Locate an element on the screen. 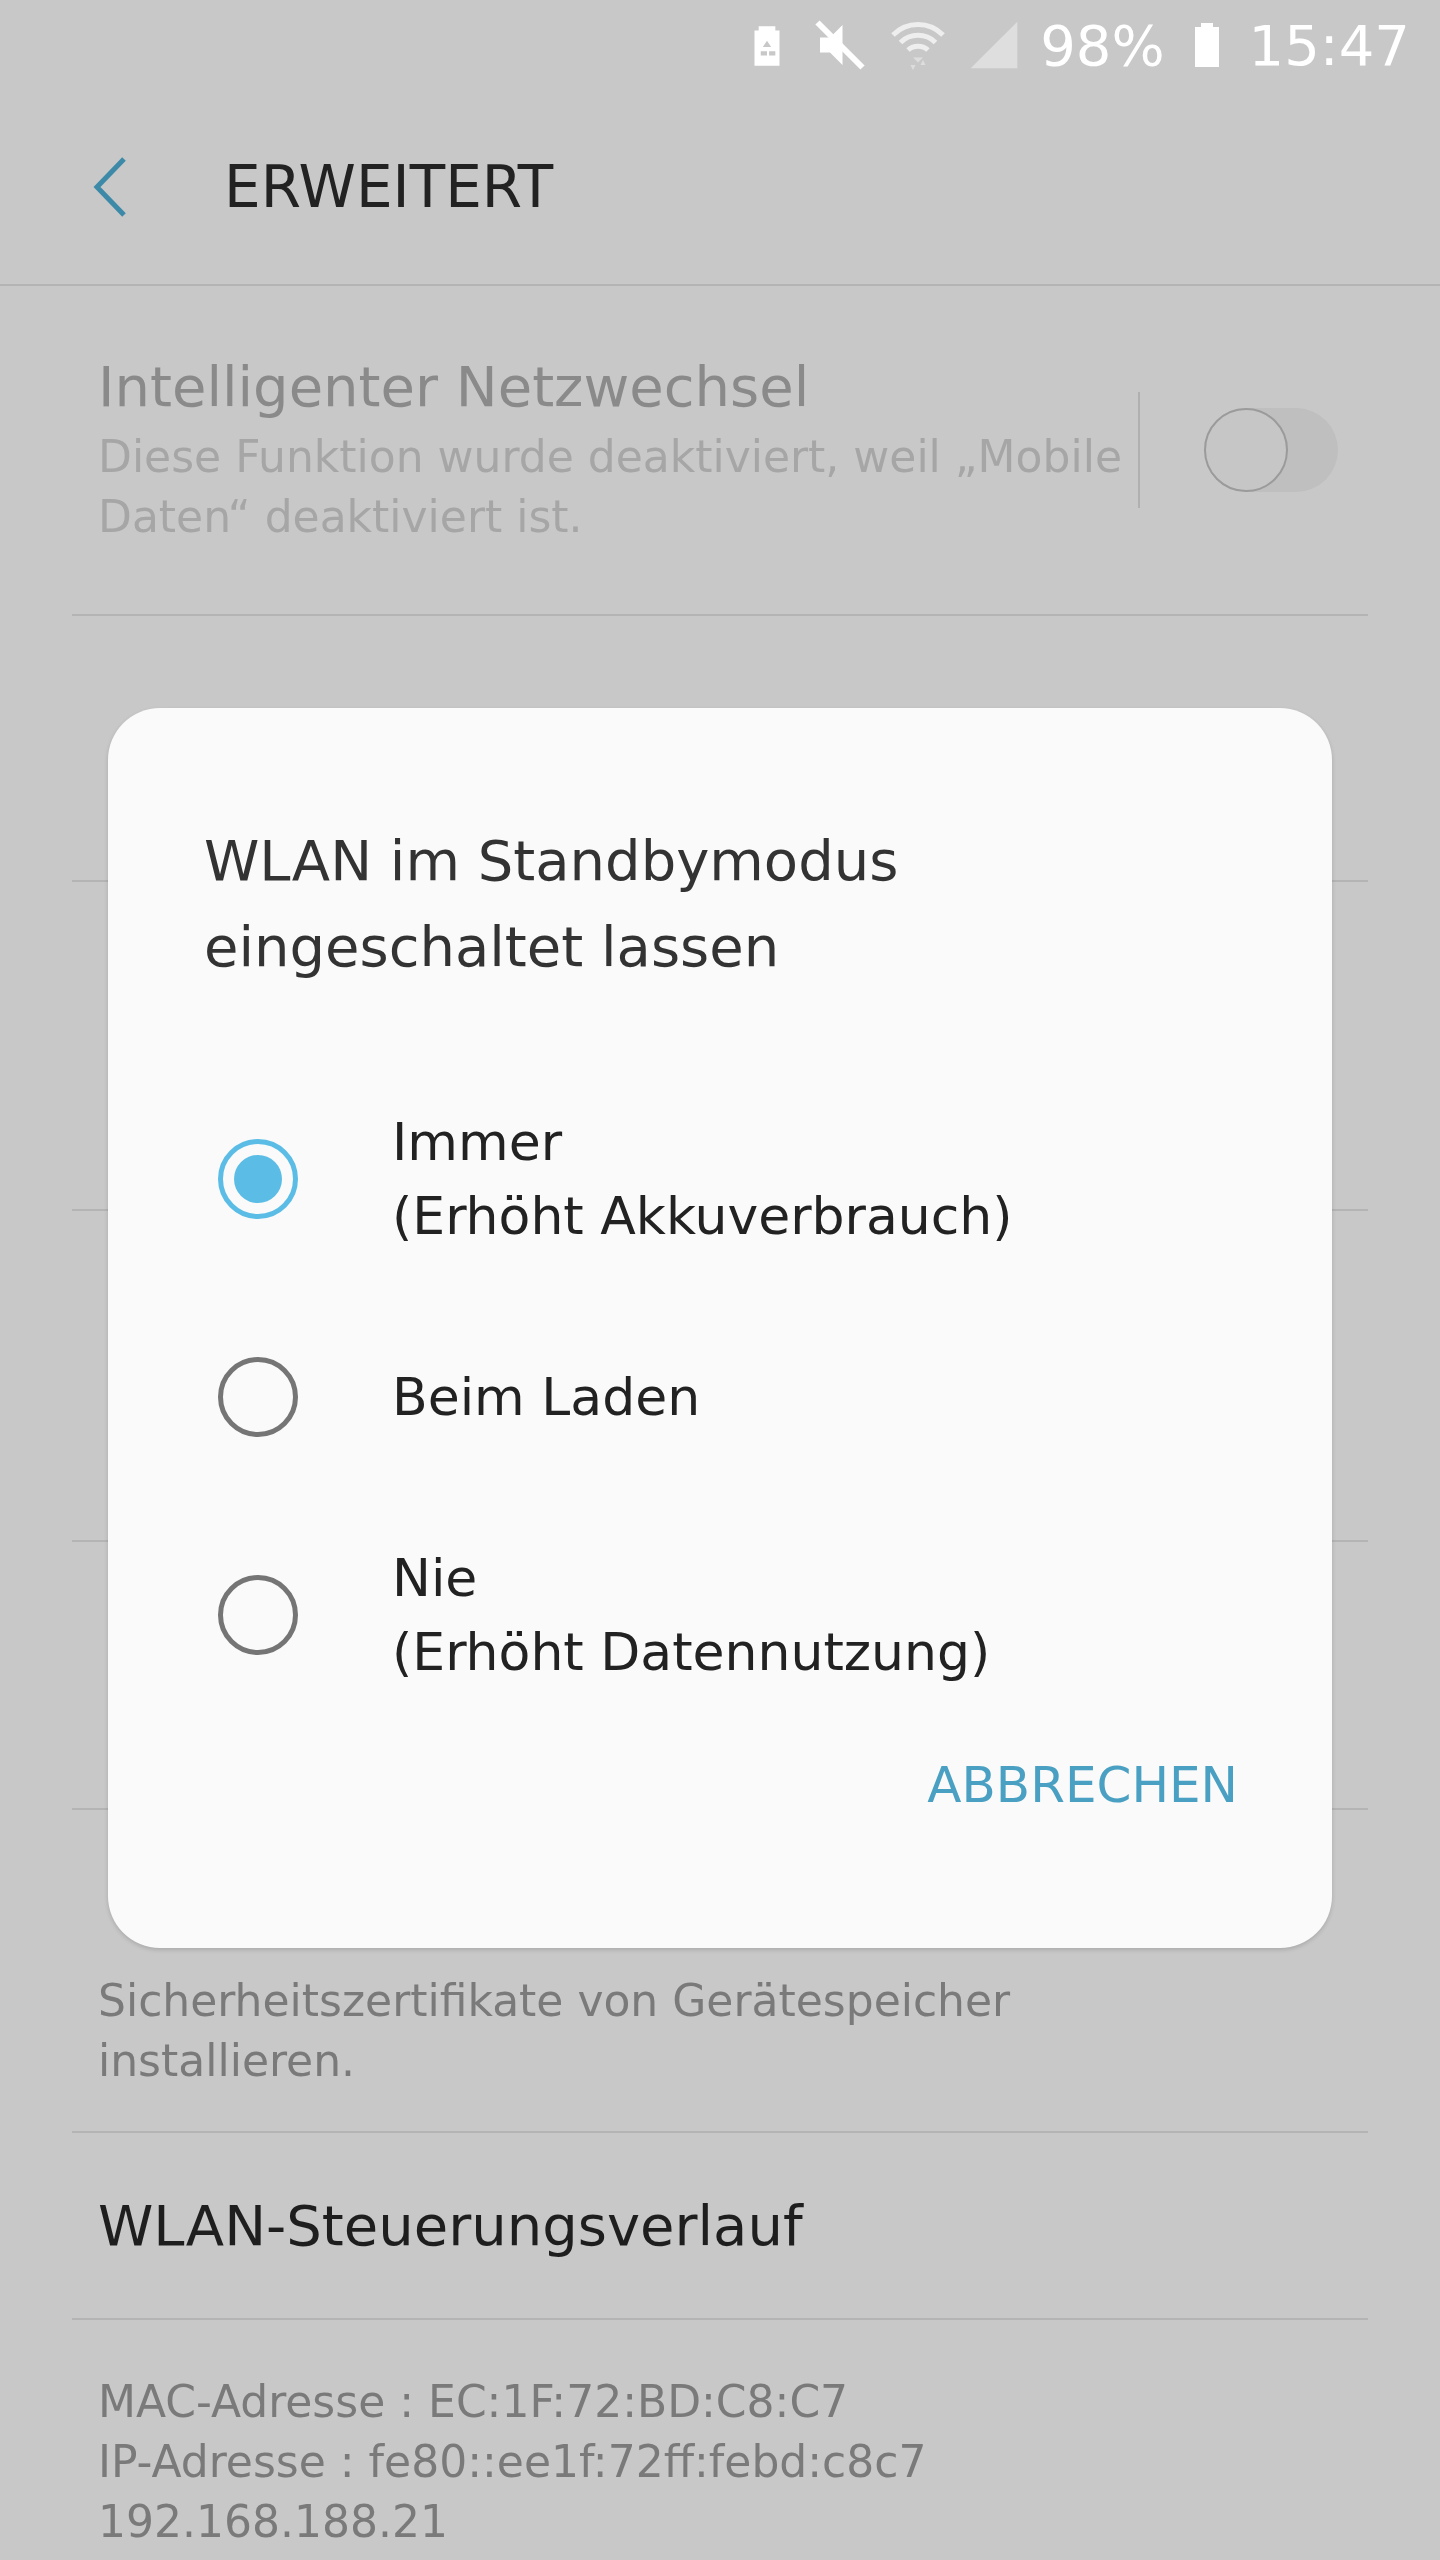 The height and width of the screenshot is (2560, 1440). network-info-line: MAC-Adresse : EC:1F:72:BD:C8:C7 is located at coordinates (474, 2402).